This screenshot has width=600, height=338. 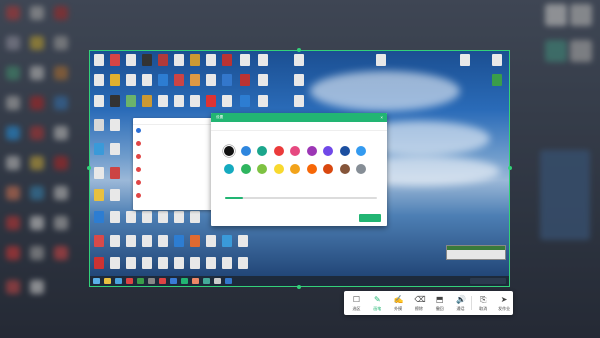 What do you see at coordinates (299, 130) in the screenshot?
I see `tab-divider` at bounding box center [299, 130].